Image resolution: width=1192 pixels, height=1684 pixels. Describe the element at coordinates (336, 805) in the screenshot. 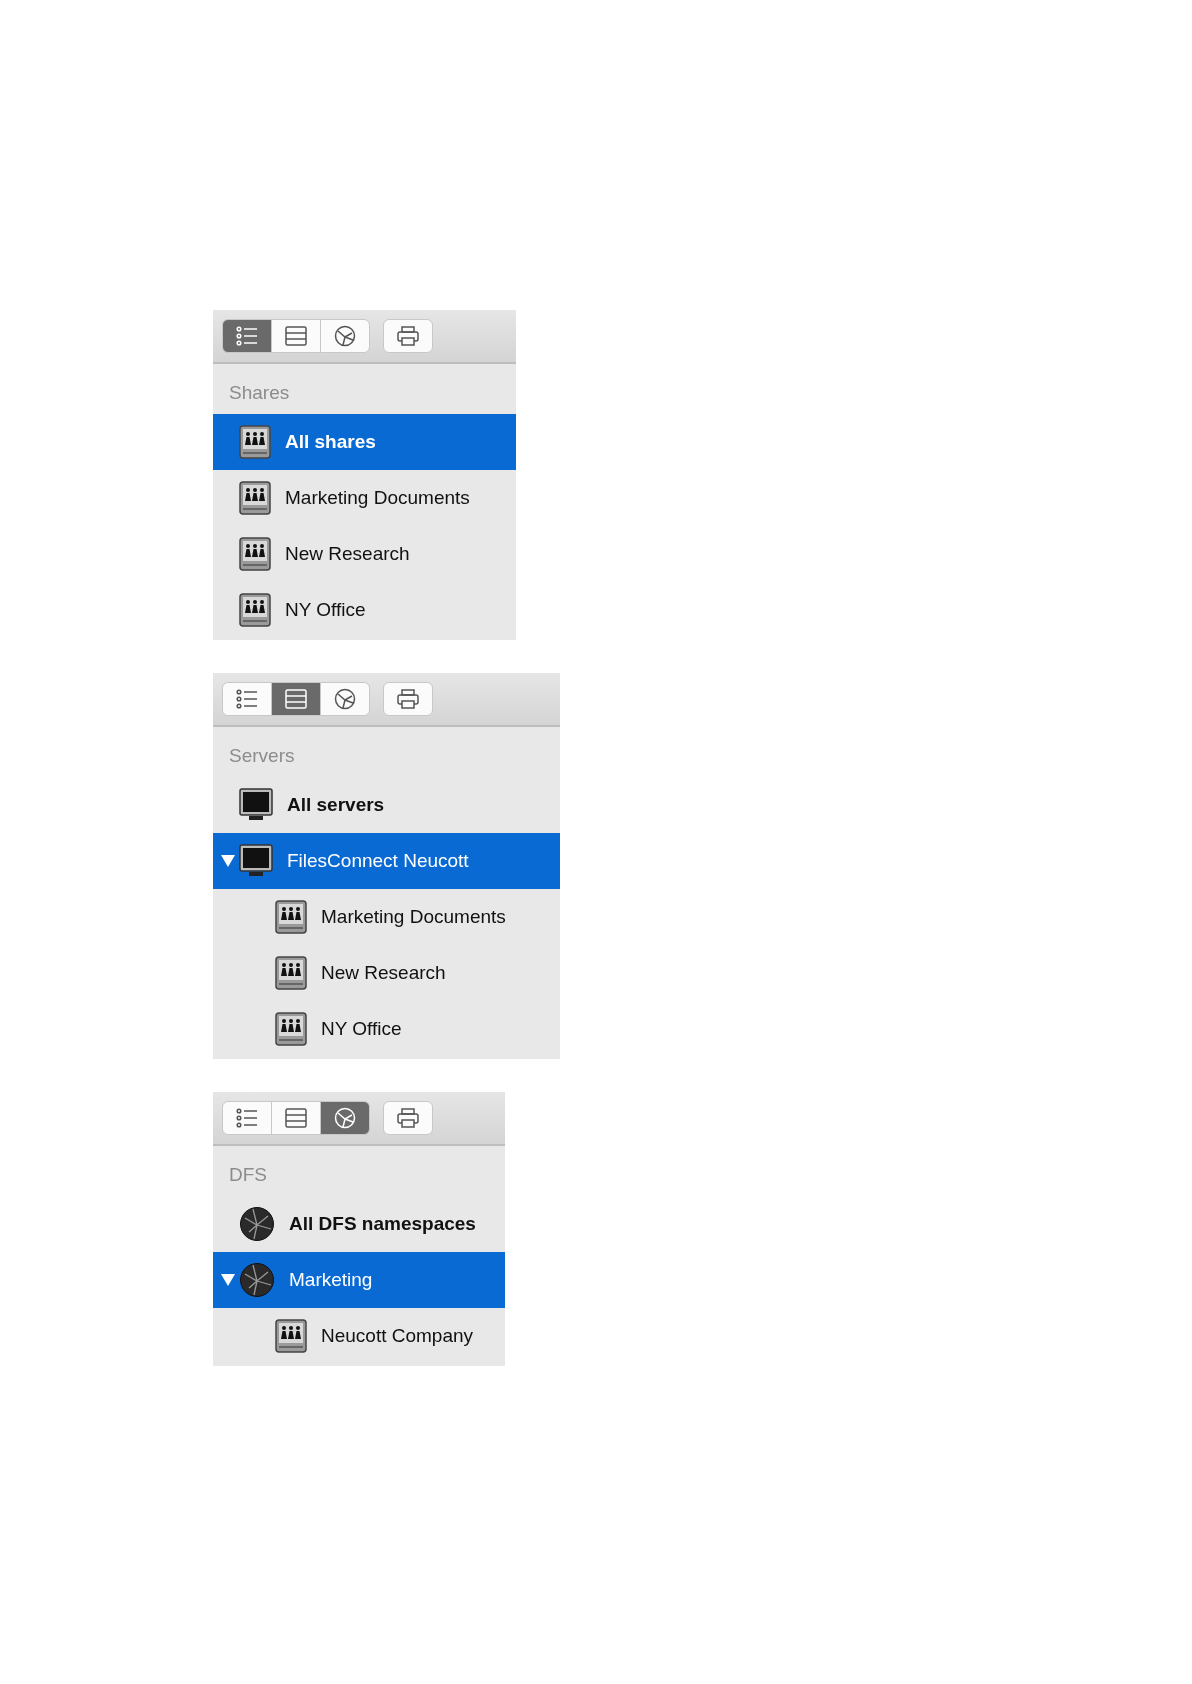

I see `item-label: All servers` at that location.